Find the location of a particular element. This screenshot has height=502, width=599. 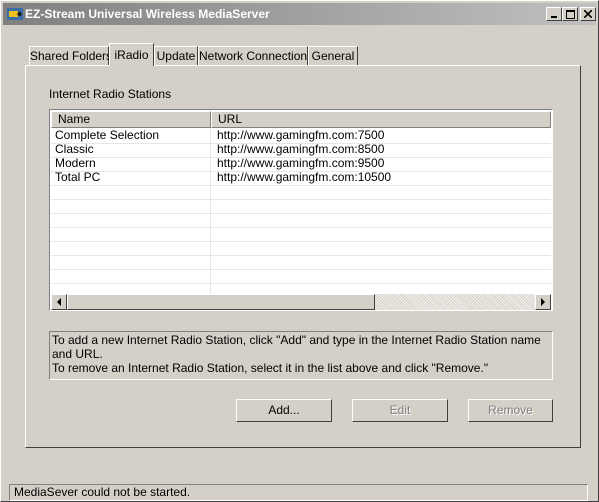

station-url: http://www.gamingfm.com:8500 is located at coordinates (301, 149).